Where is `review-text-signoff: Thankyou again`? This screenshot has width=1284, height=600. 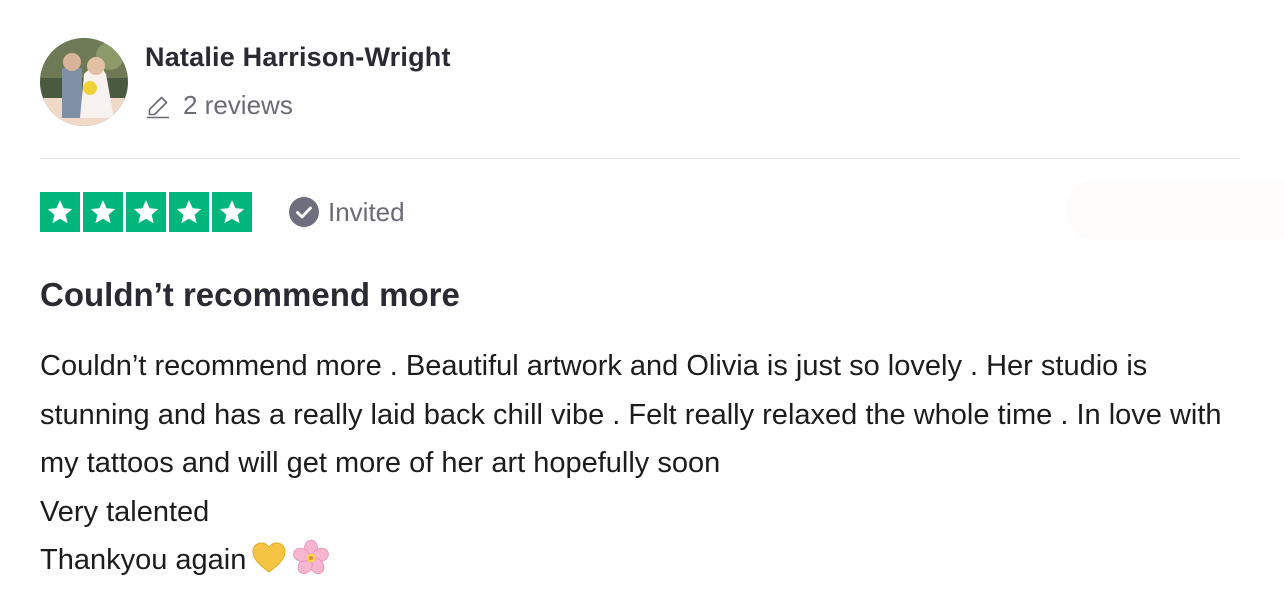 review-text-signoff: Thankyou again is located at coordinates (143, 560).